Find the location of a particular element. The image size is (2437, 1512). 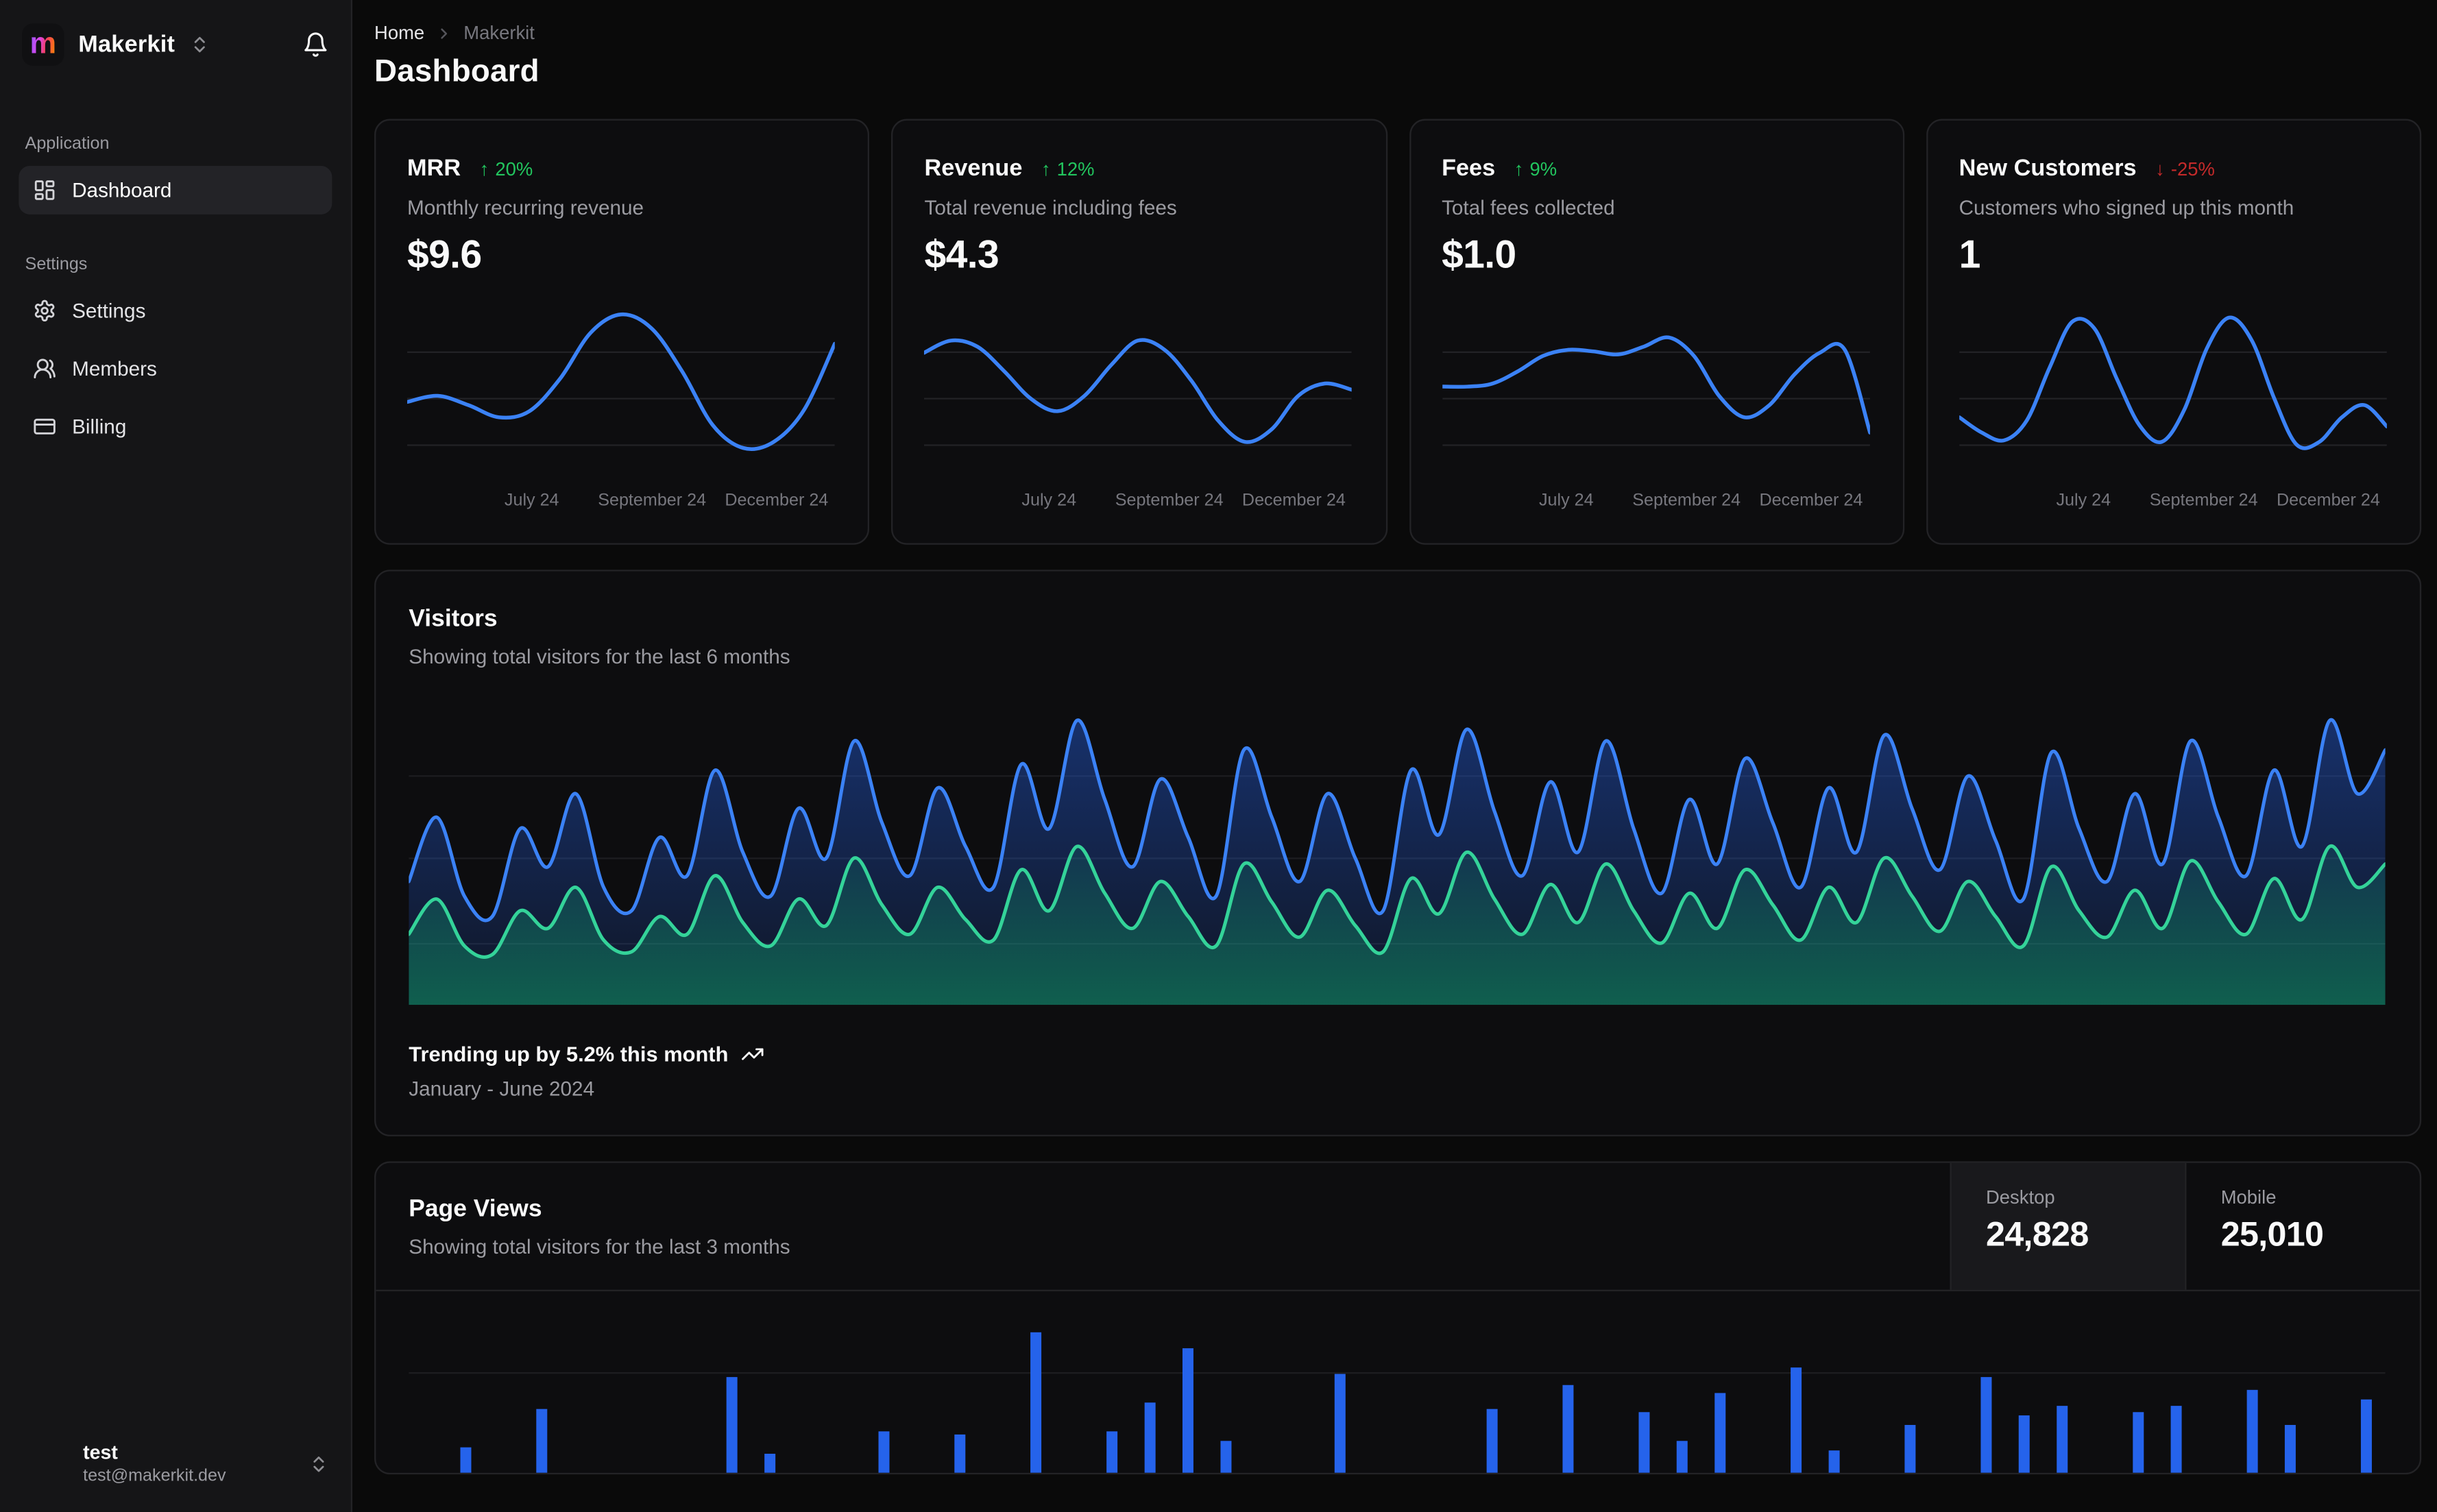

sidebar-section-settings: Settings is located at coordinates (56, 265).